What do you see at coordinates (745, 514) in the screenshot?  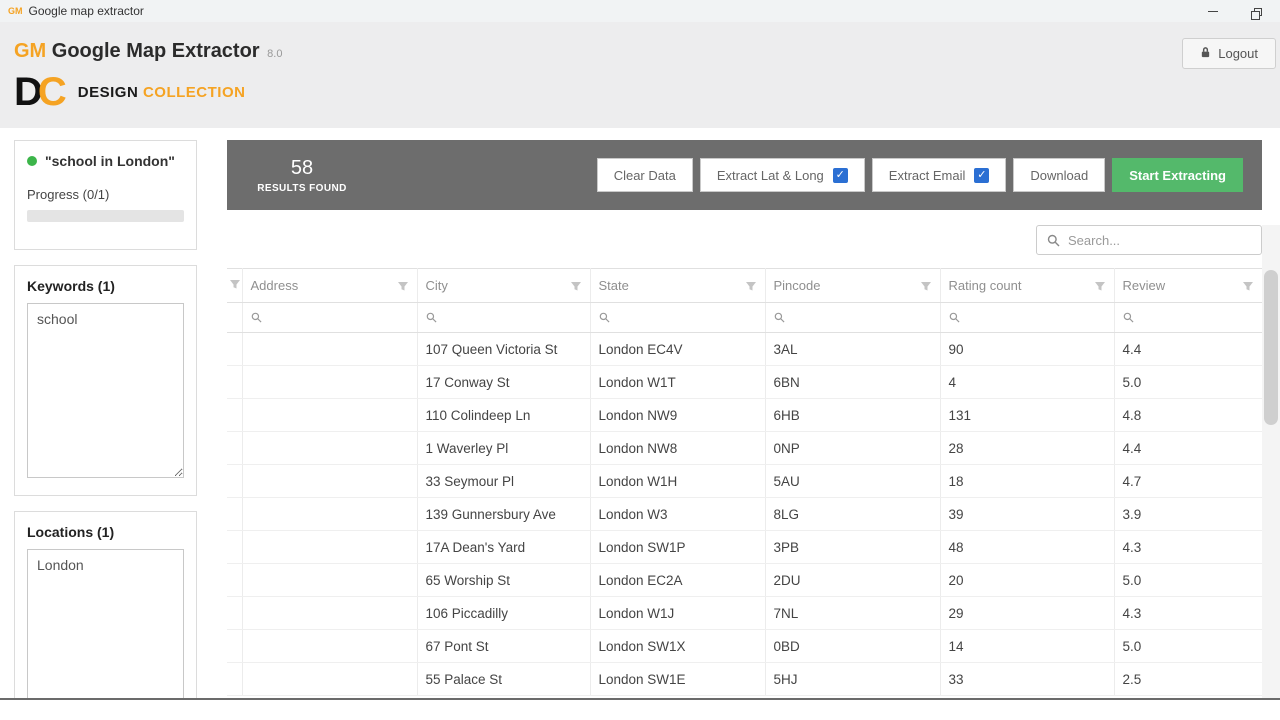 I see `table-row: 139 Gunnersbury Ave London W3 8LG 39 3.9` at bounding box center [745, 514].